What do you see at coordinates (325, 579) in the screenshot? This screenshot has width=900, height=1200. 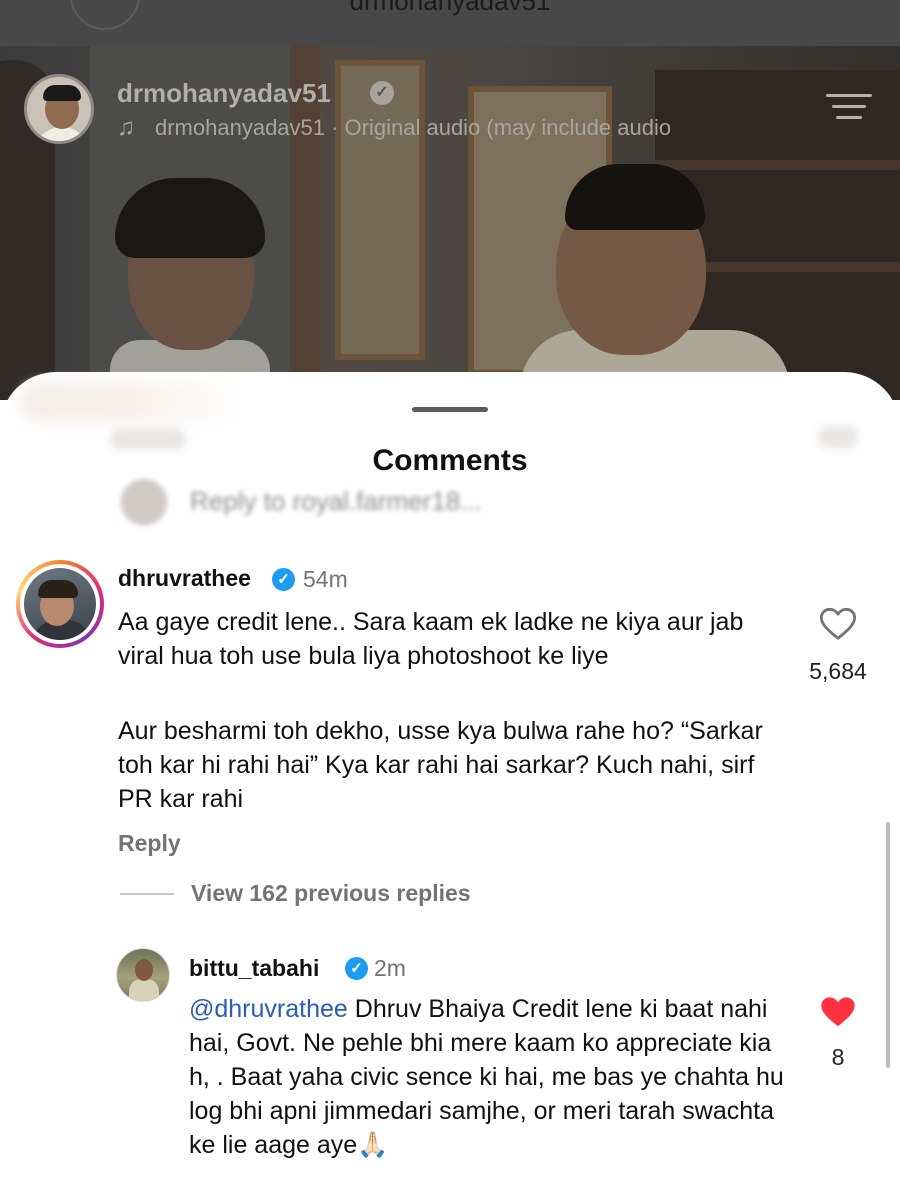 I see `comment-time: 54m` at bounding box center [325, 579].